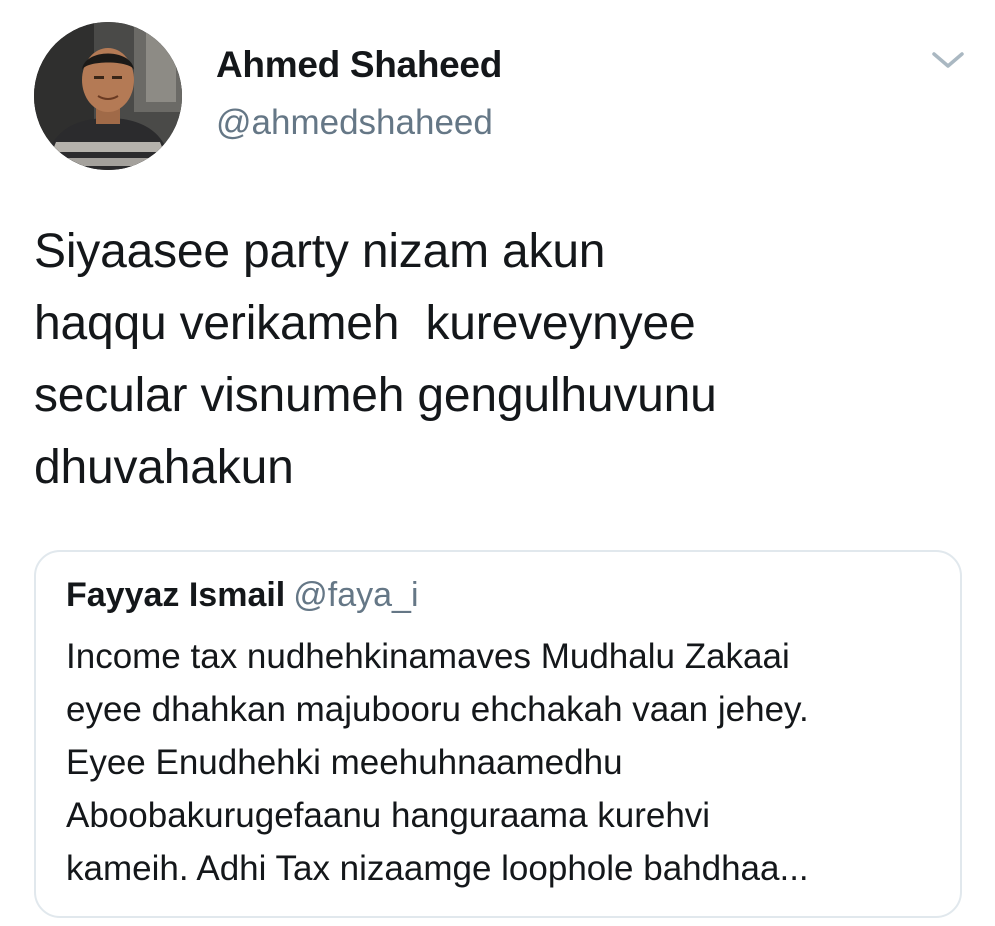 The image size is (995, 926). What do you see at coordinates (354, 123) in the screenshot?
I see `author-handle: @ahmedshaheed` at bounding box center [354, 123].